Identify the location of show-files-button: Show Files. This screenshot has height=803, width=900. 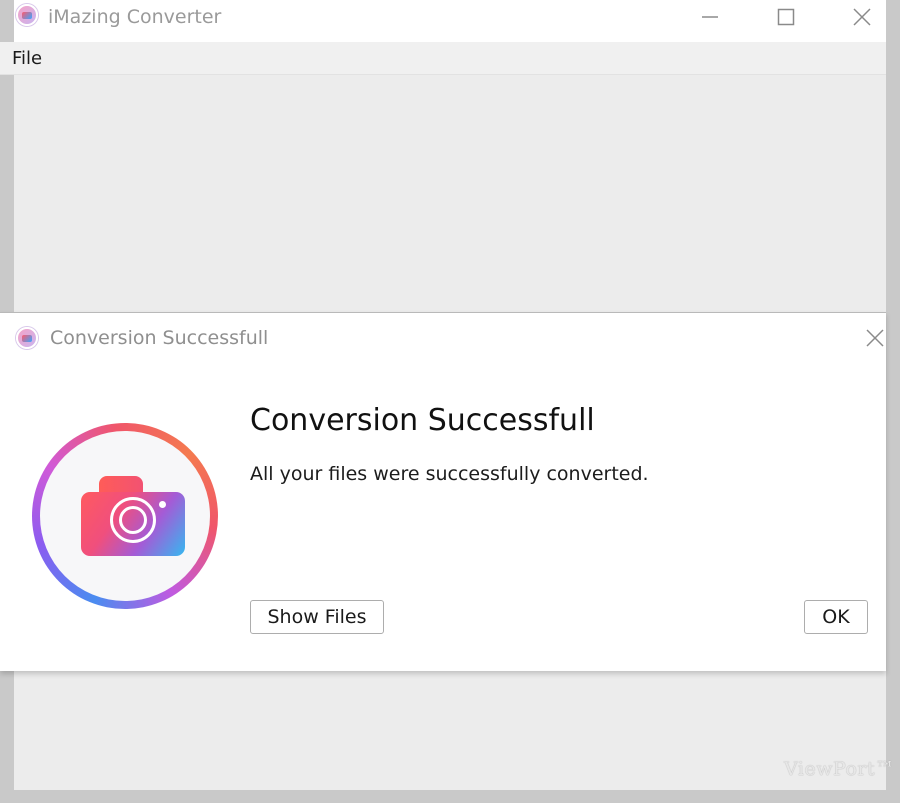
(317, 617).